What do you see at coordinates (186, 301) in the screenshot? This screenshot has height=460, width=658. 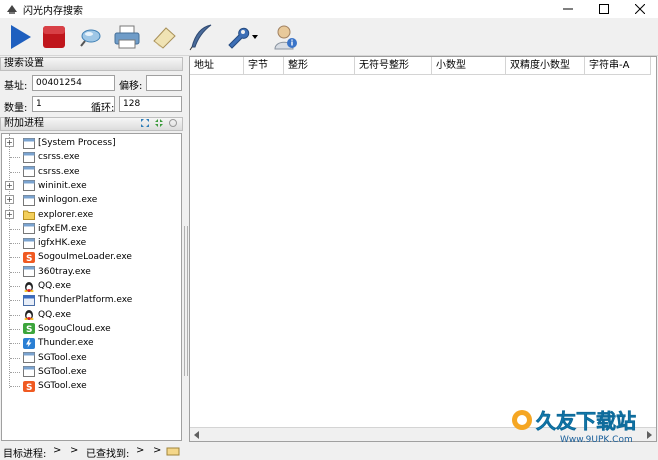 I see `splitter-grip` at bounding box center [186, 301].